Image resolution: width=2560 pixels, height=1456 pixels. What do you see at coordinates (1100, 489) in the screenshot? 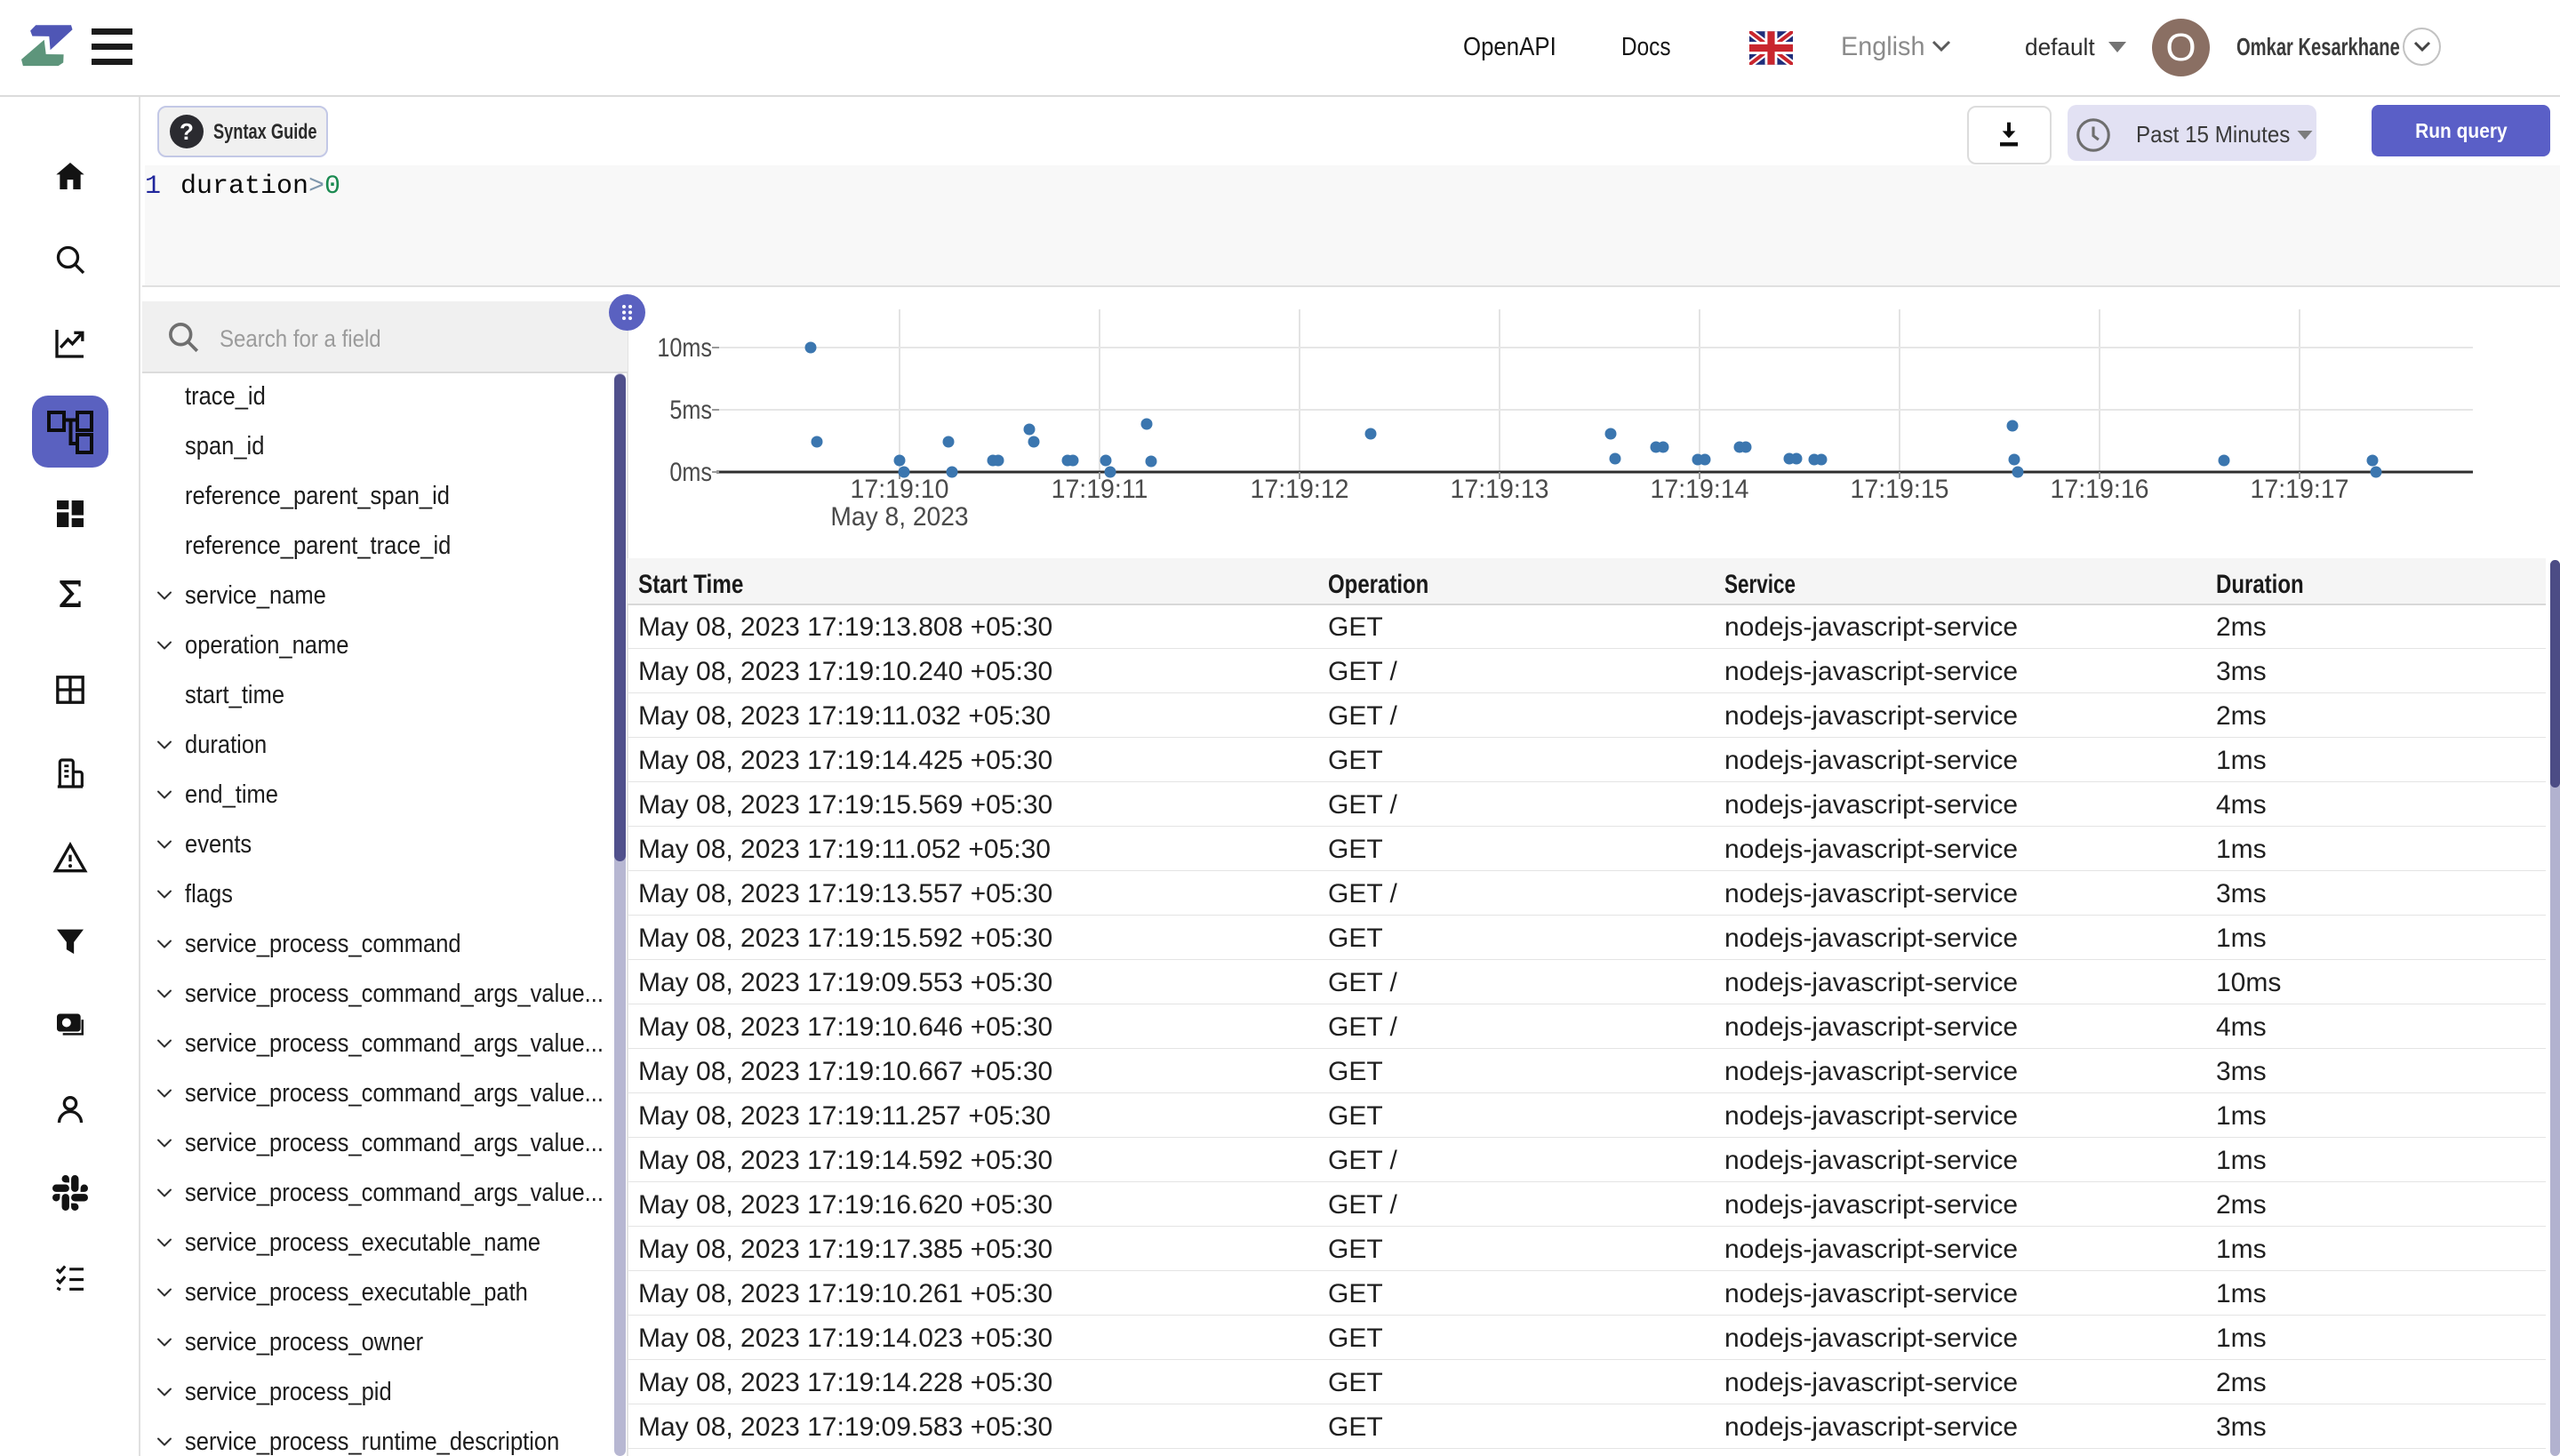
I see `svg-text: 17:19:11` at bounding box center [1100, 489].